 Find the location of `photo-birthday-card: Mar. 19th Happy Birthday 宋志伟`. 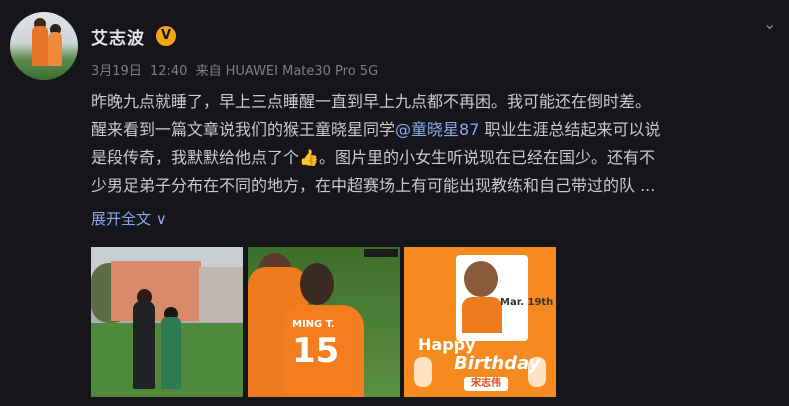

photo-birthday-card: Mar. 19th Happy Birthday 宋志伟 is located at coordinates (480, 322).